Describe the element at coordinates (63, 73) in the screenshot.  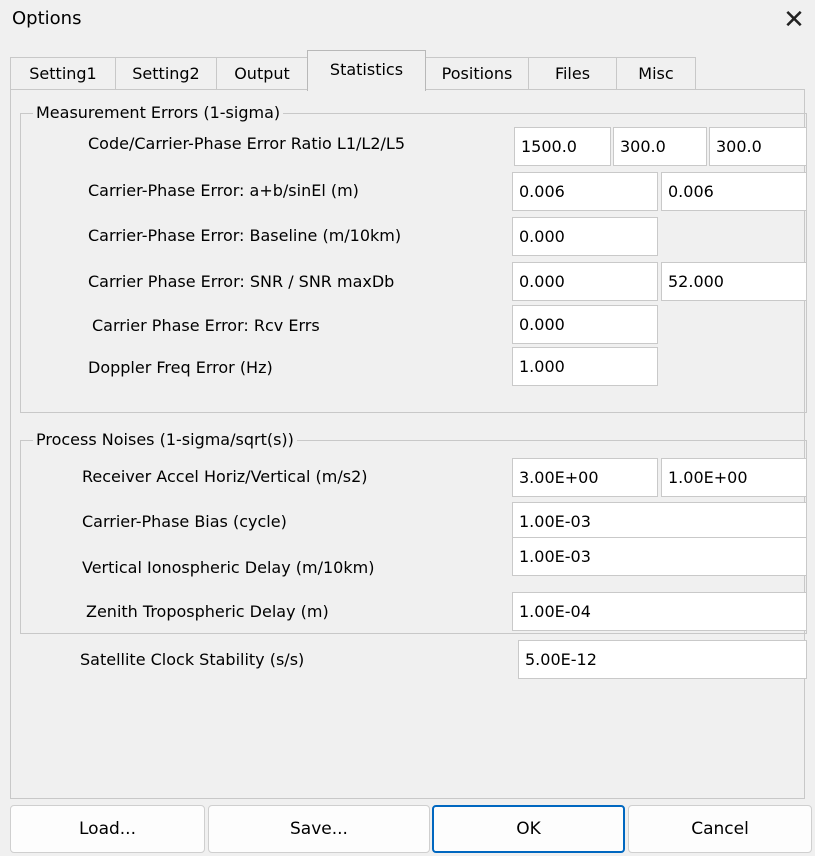
I see `tab-setting1: Setting1` at that location.